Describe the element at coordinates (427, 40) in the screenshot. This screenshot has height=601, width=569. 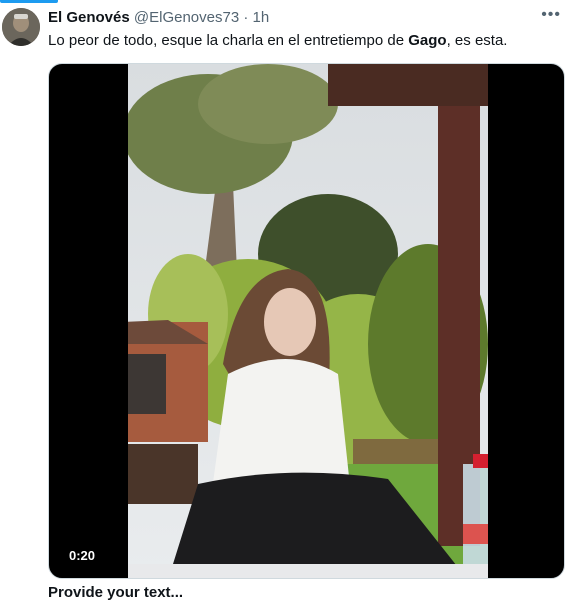
I see `tweet-text-bold: Gago` at that location.